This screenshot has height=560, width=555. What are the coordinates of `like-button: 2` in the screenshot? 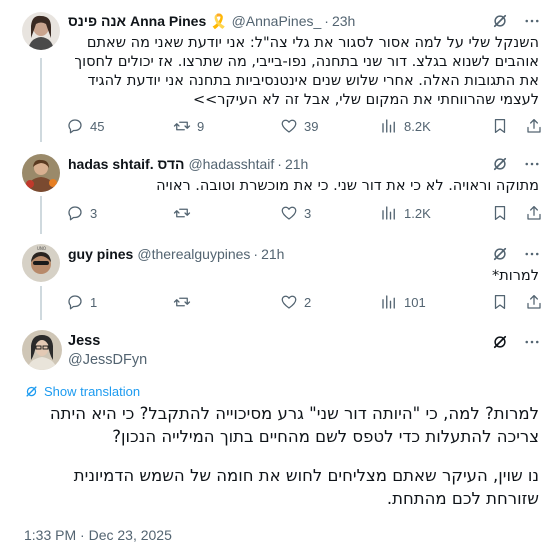 It's located at (330, 302).